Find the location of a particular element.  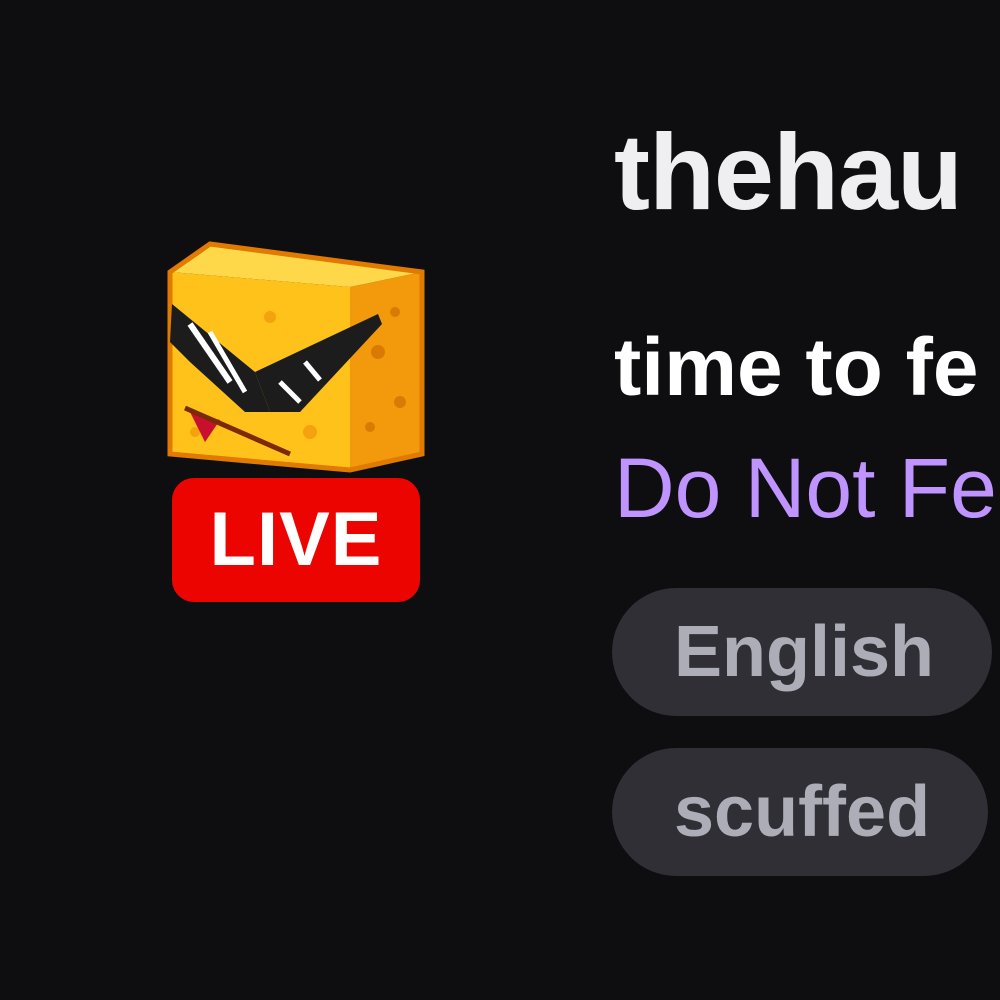

channel-avatar is located at coordinates (295, 357).